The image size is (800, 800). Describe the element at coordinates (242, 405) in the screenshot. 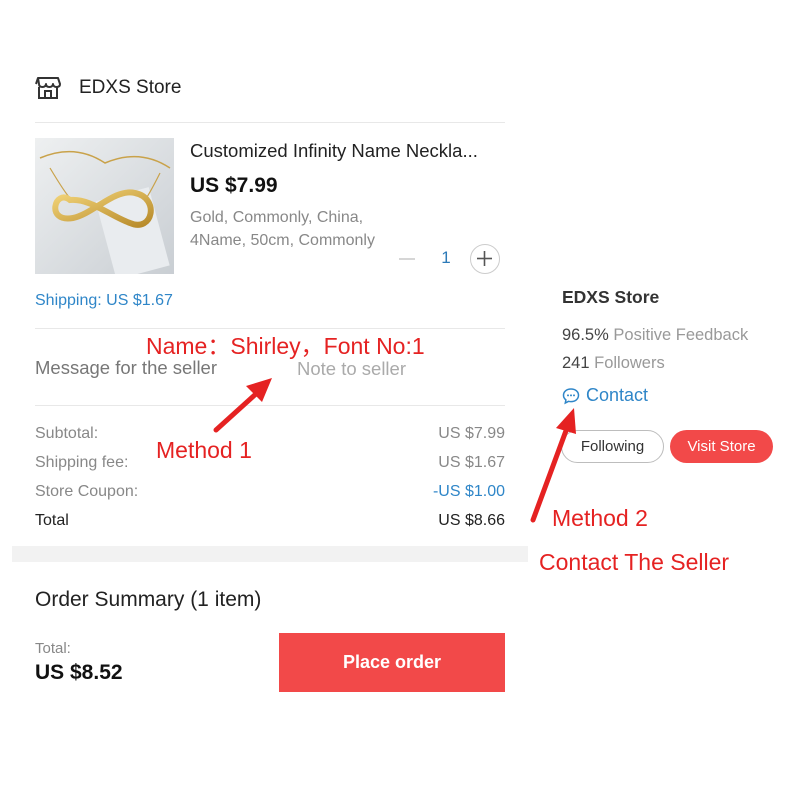

I see `arrow-method-1-icon` at that location.